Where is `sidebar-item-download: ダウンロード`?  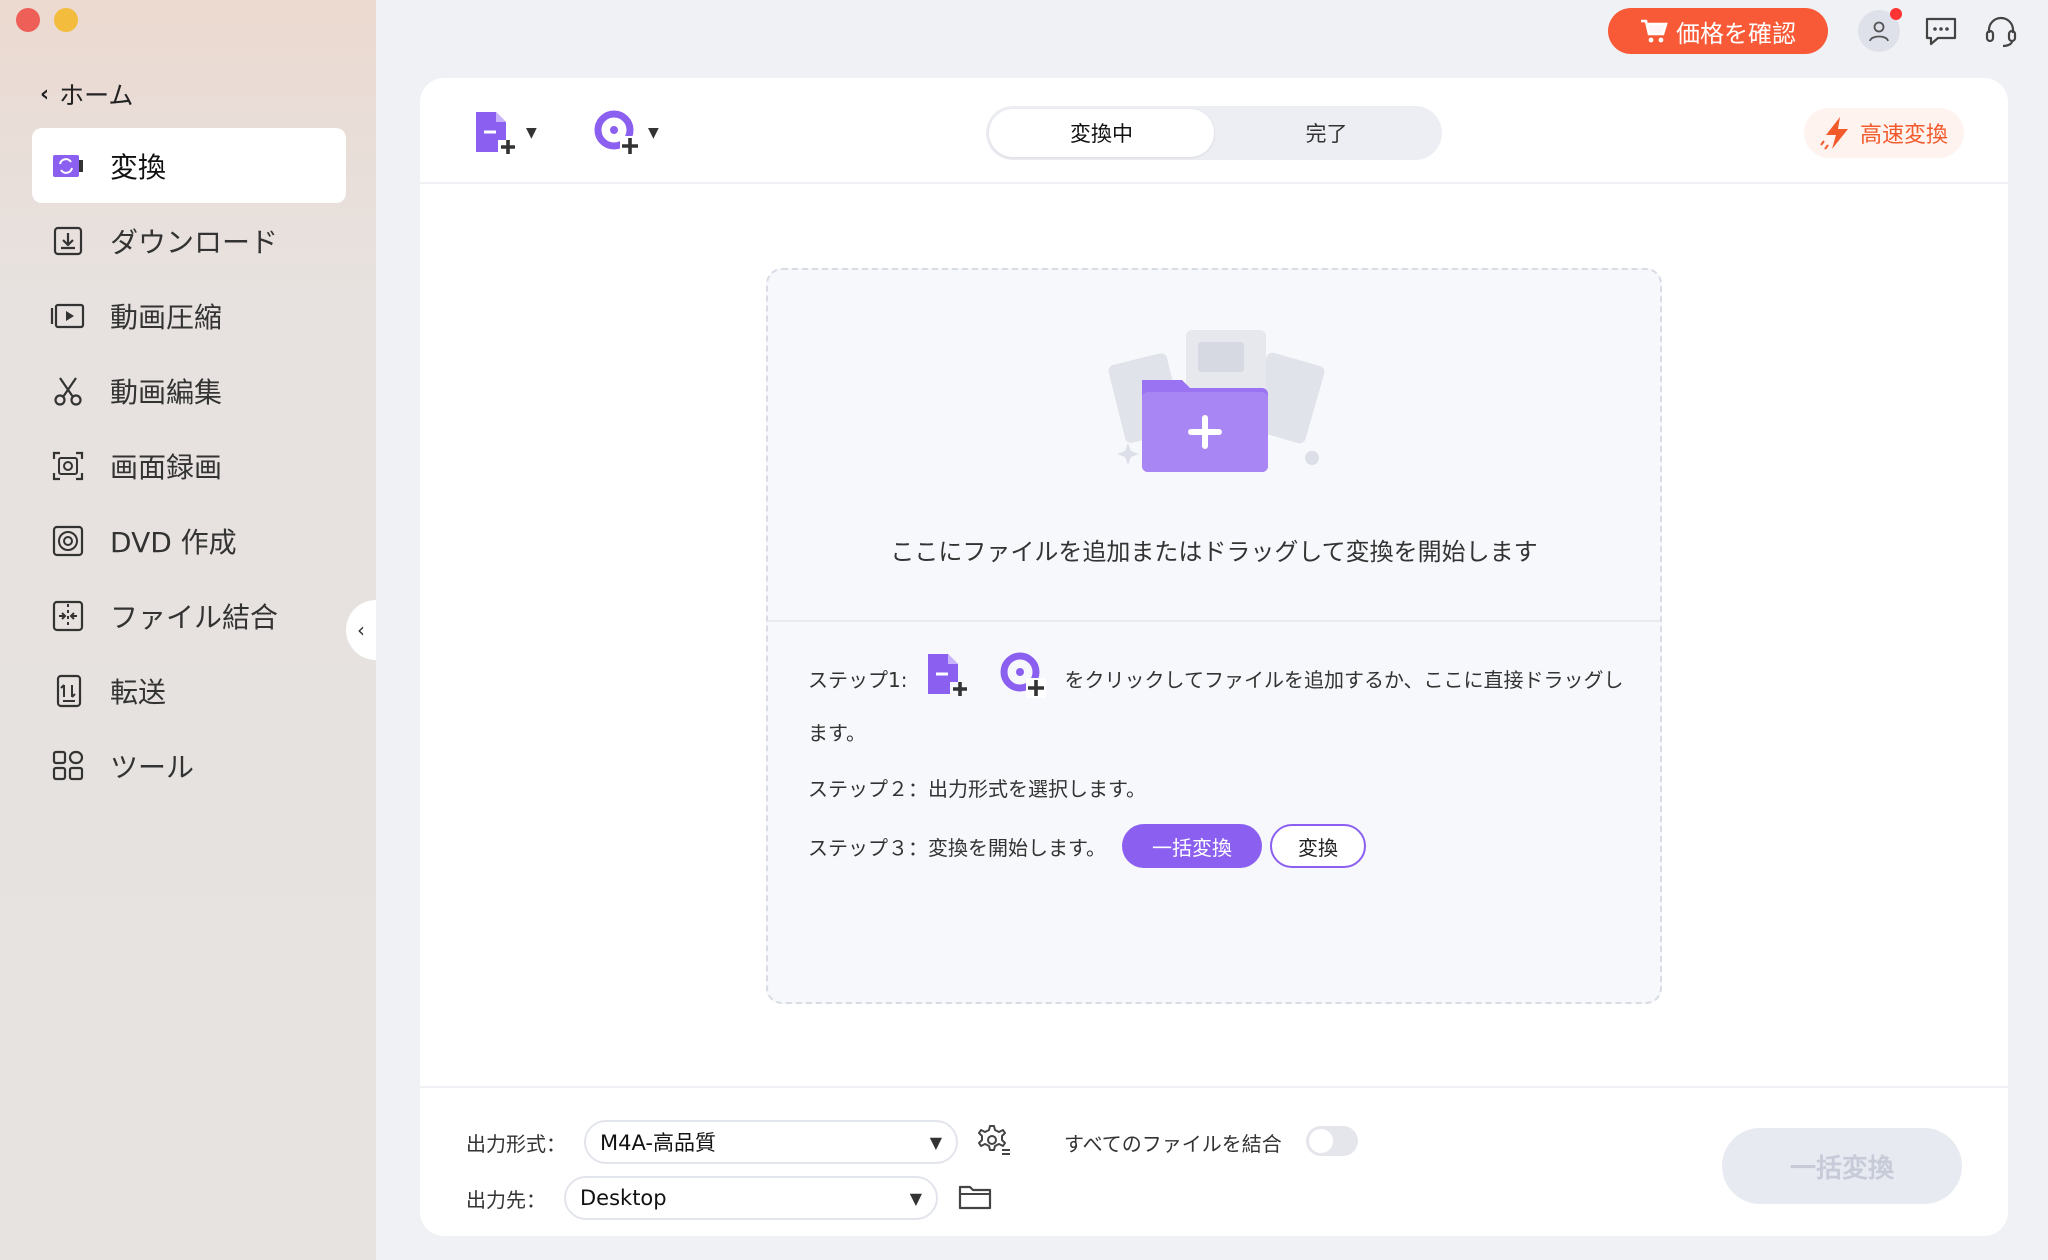 sidebar-item-download: ダウンロード is located at coordinates (189, 240).